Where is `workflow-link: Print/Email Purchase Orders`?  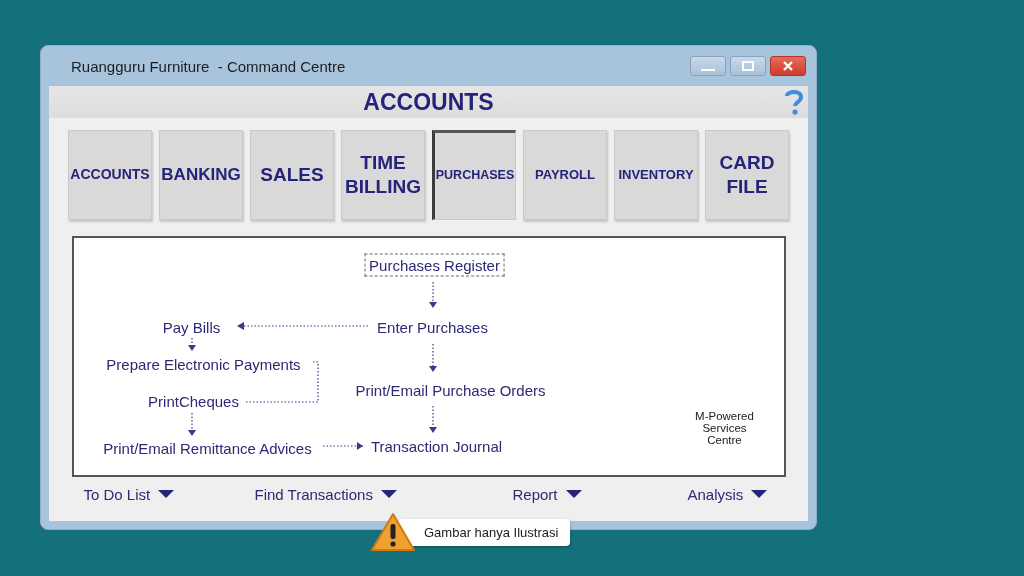
workflow-link: Print/Email Purchase Orders is located at coordinates (450, 390).